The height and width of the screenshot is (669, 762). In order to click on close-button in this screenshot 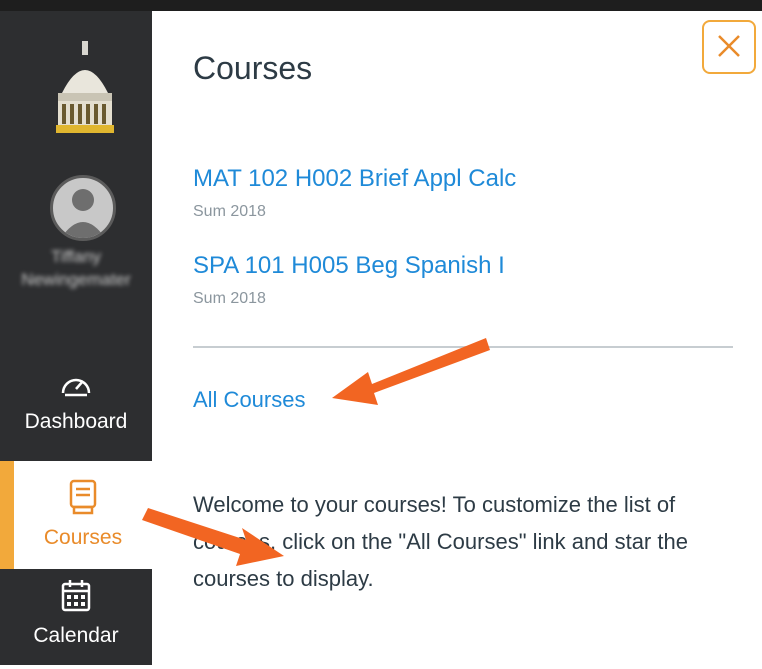, I will do `click(729, 47)`.